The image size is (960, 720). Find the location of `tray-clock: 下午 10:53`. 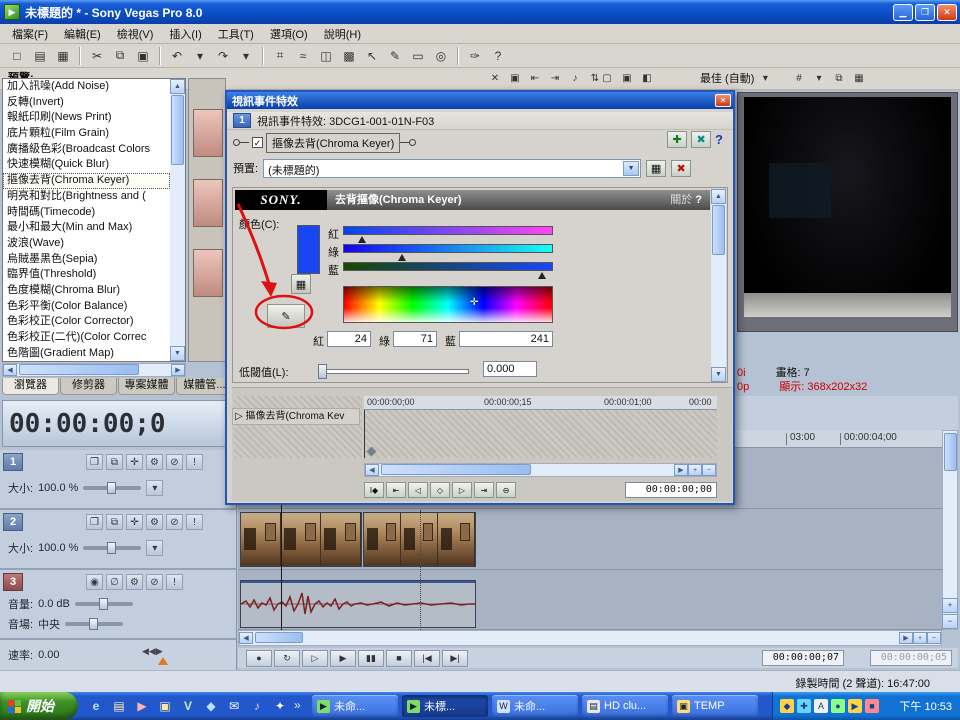

tray-clock: 下午 10:53 is located at coordinates (929, 706).